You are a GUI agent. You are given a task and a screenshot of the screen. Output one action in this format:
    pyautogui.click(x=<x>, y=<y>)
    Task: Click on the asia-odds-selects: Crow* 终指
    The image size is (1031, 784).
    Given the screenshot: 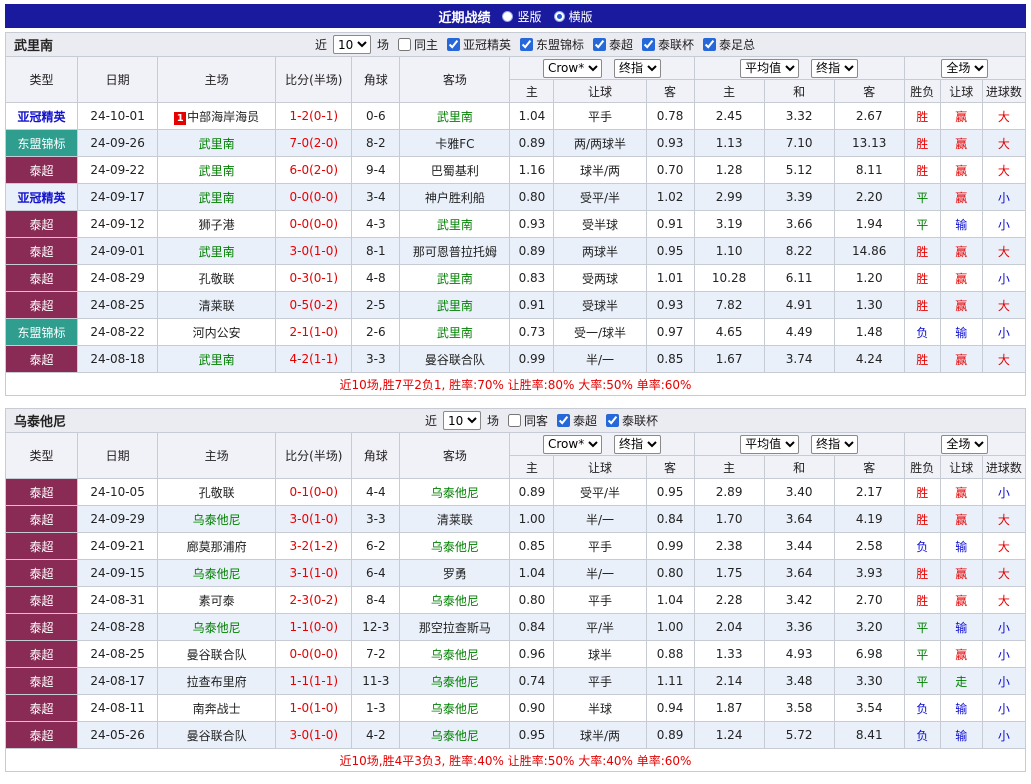 What is the action you would take?
    pyautogui.click(x=601, y=444)
    